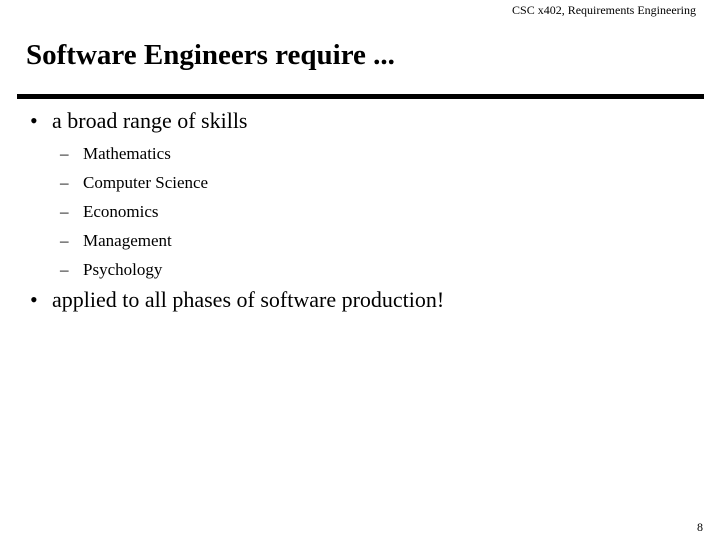  Describe the element at coordinates (150, 120) in the screenshot. I see `bullet-text: a broad range of skills` at that location.